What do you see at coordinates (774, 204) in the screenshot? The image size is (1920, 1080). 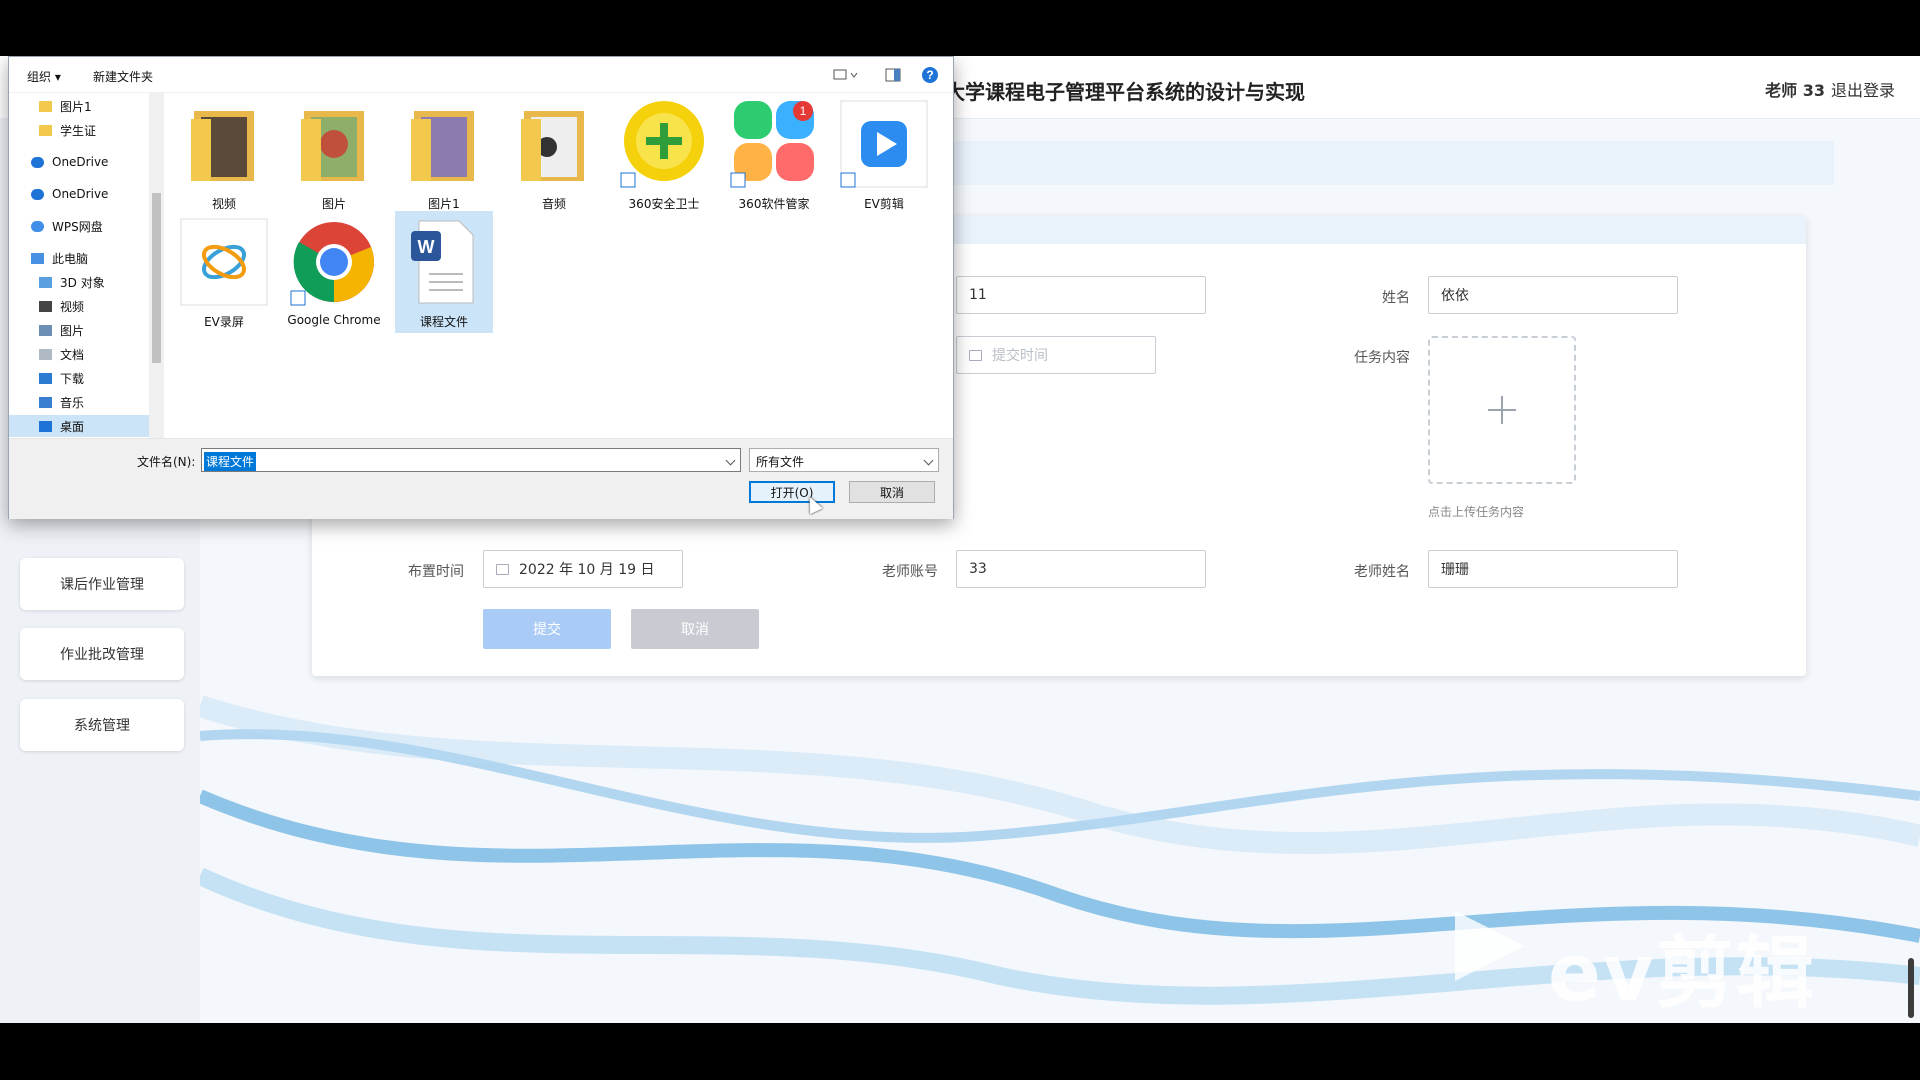 I see `file-label: 360软件管家` at bounding box center [774, 204].